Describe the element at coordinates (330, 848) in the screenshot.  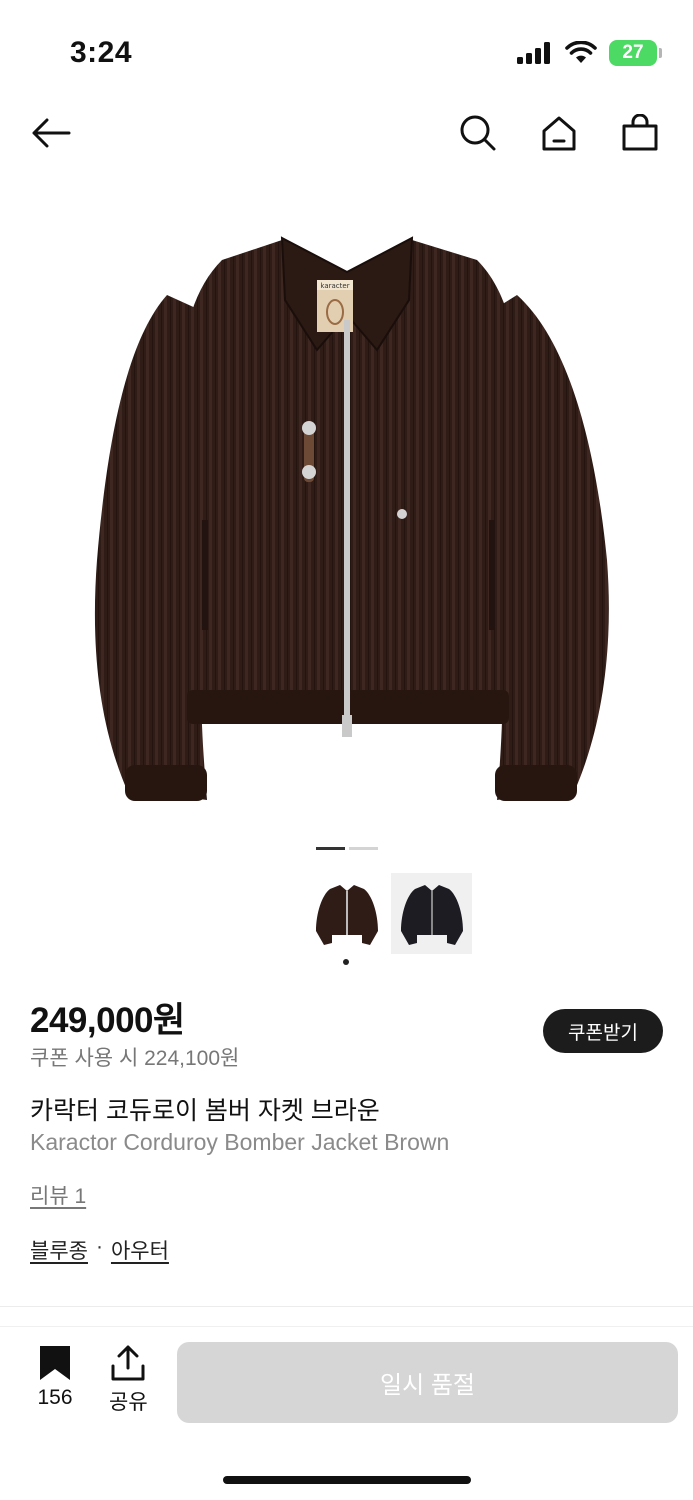
I see `pager-indicator-active` at that location.